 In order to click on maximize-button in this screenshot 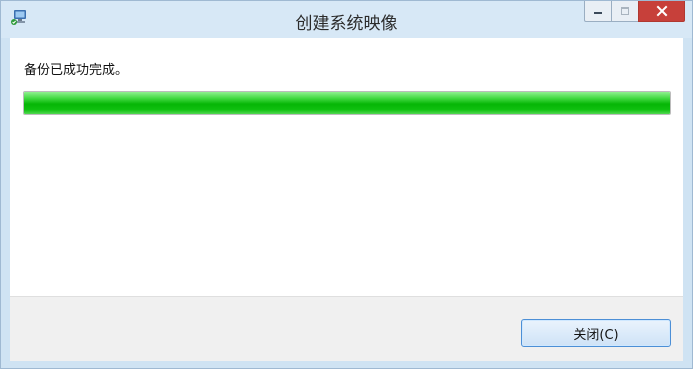, I will do `click(624, 11)`.